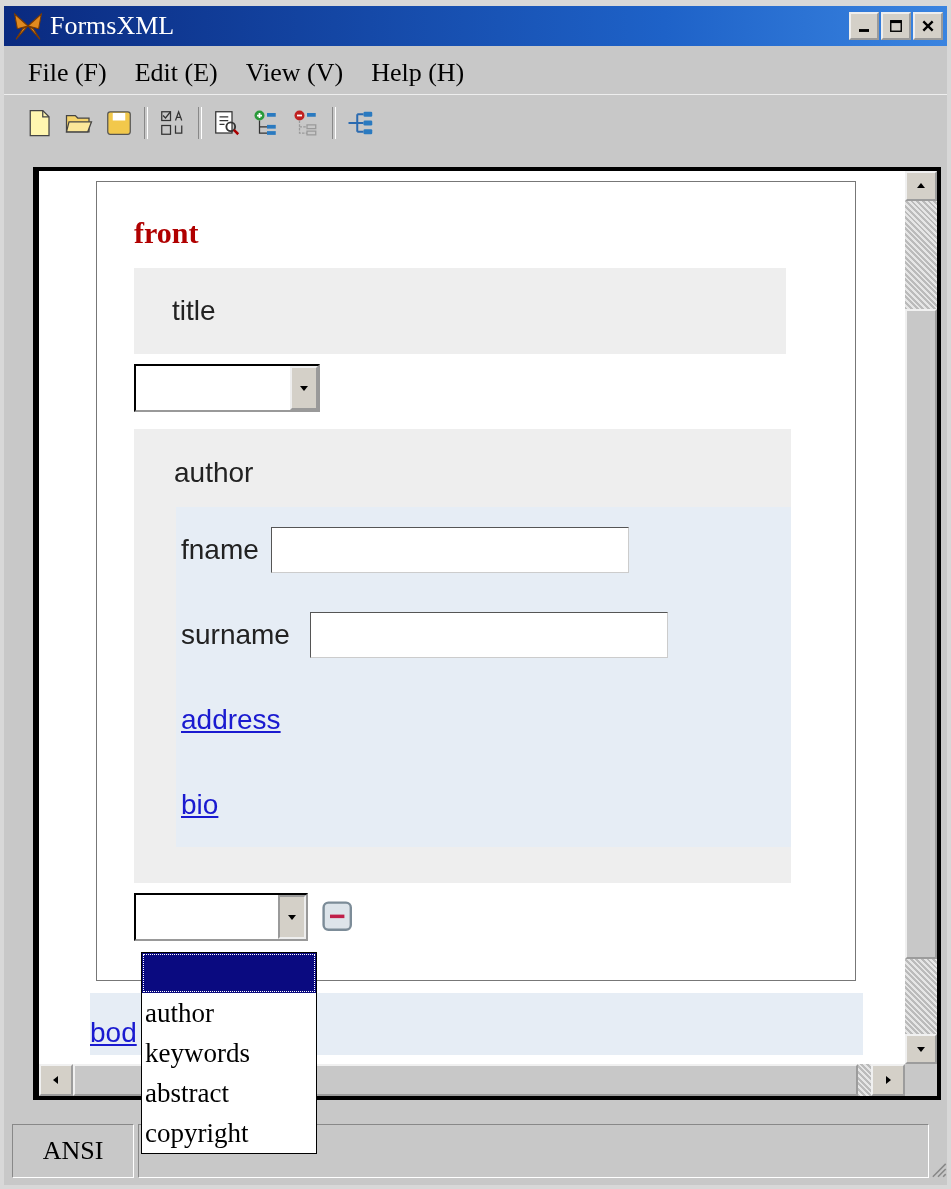 This screenshot has width=951, height=1189. I want to click on field-link: address, so click(231, 719).